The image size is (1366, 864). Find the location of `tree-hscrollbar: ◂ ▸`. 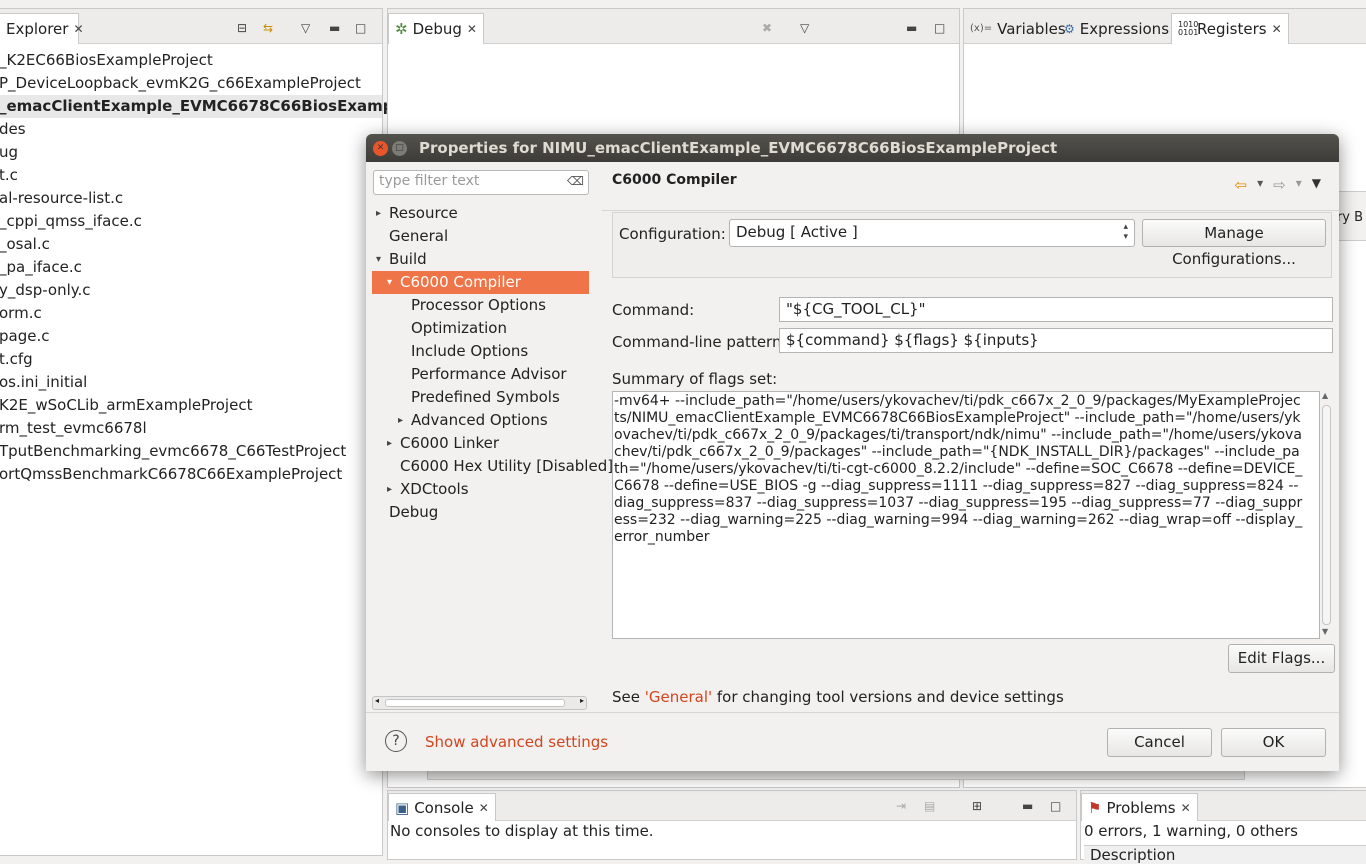

tree-hscrollbar: ◂ ▸ is located at coordinates (479, 703).